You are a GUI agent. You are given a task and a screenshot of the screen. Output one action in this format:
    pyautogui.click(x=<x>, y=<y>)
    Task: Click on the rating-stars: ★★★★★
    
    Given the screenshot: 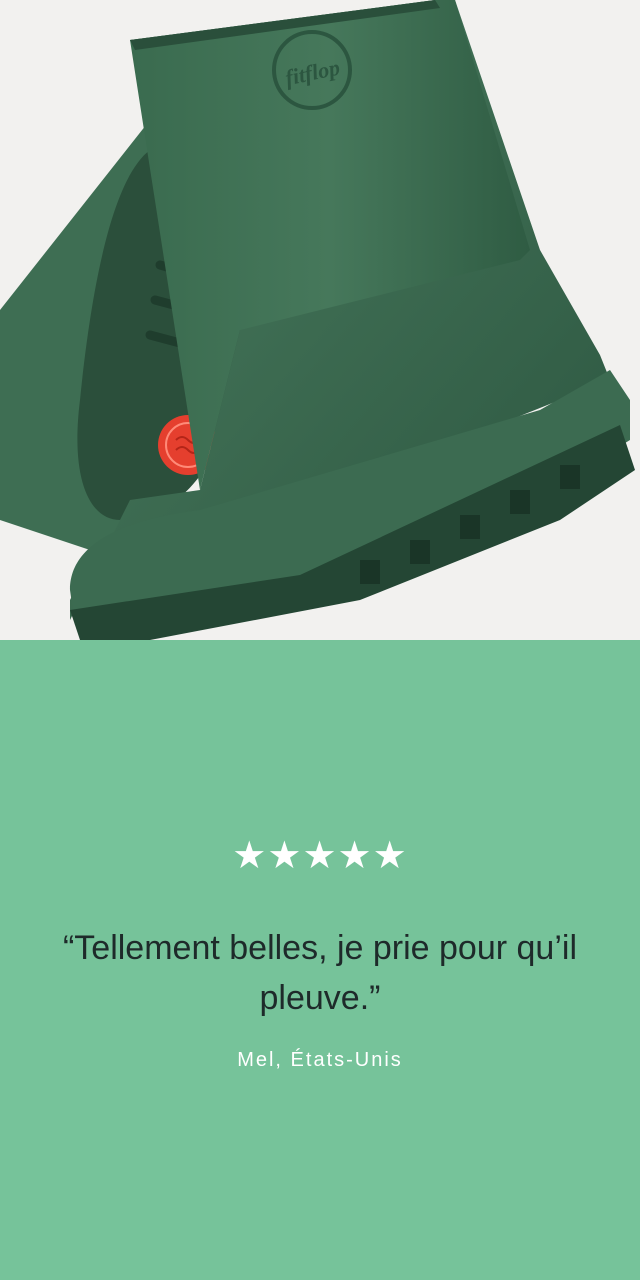 What is the action you would take?
    pyautogui.click(x=320, y=856)
    